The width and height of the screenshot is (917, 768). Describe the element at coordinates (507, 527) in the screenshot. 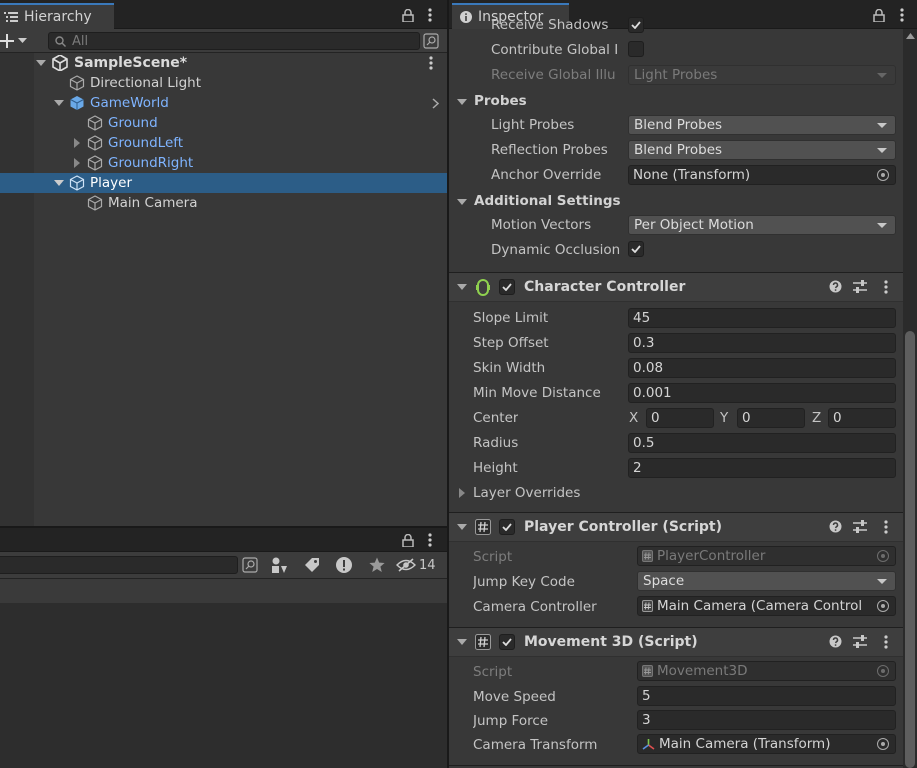

I see `player-controller-enabled-checkbox` at that location.